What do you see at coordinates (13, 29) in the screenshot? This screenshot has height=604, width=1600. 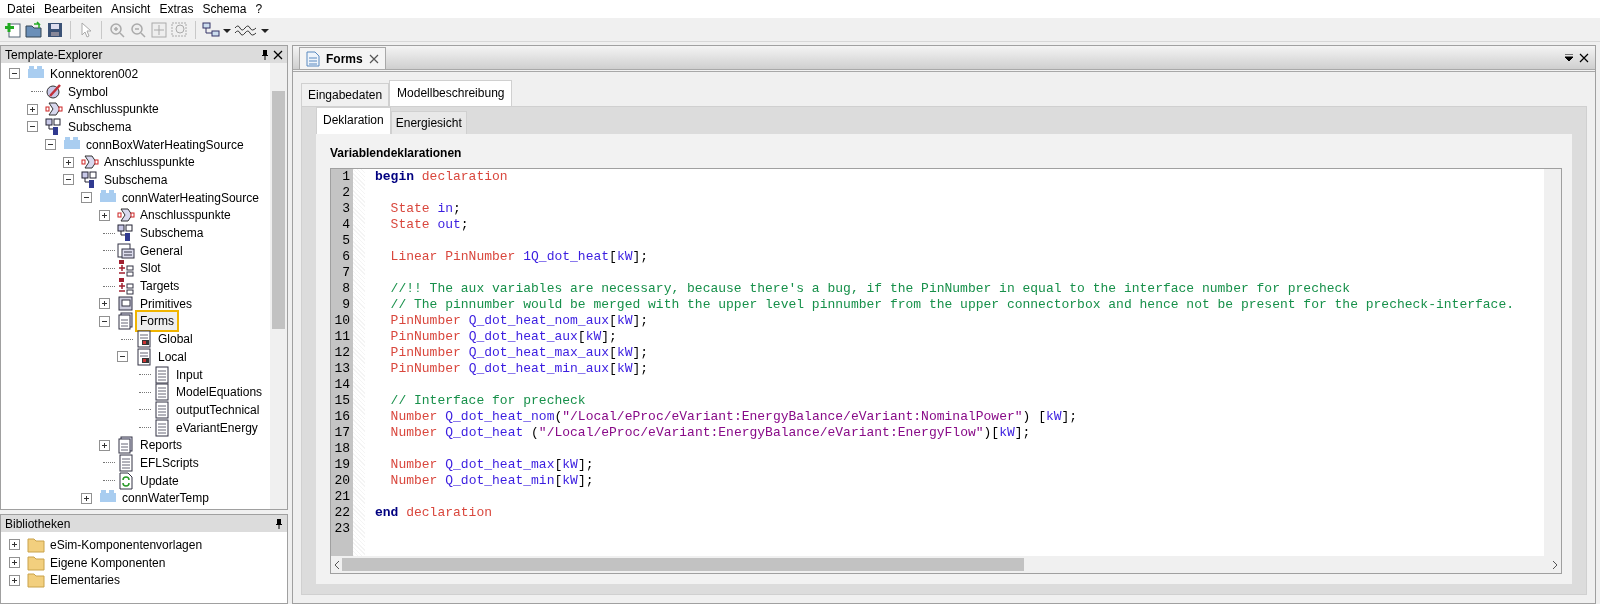 I see `new-file-icon` at bounding box center [13, 29].